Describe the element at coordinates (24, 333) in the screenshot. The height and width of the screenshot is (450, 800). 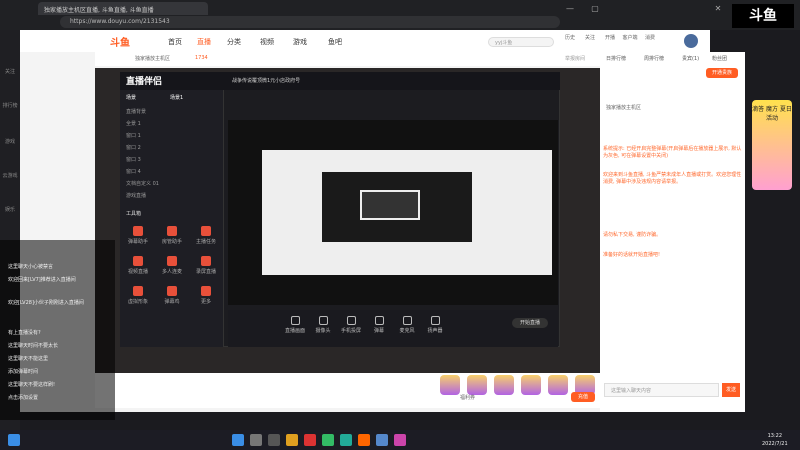
I see `chat-line: 有上直播没有?` at that location.